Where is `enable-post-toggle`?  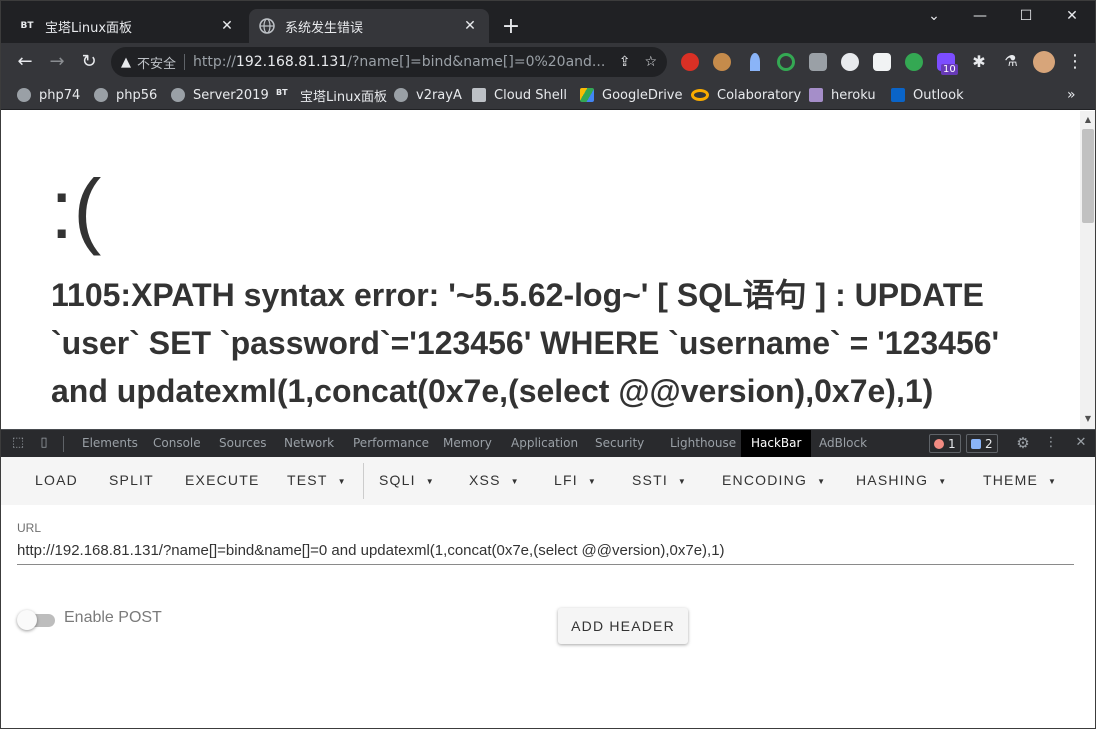 enable-post-toggle is located at coordinates (37, 620).